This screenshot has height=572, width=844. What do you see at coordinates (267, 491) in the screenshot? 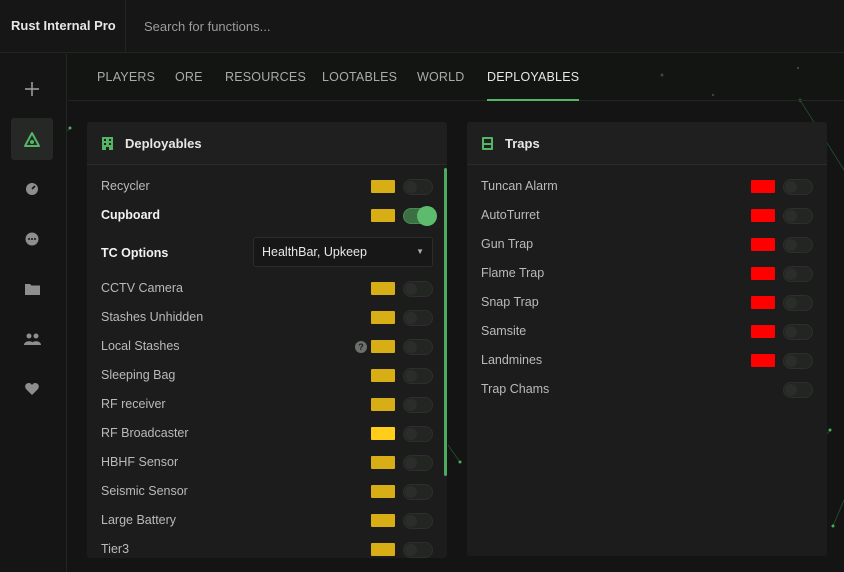
I see `option-row-seismic-sensor: Seismic Sensor` at bounding box center [267, 491].